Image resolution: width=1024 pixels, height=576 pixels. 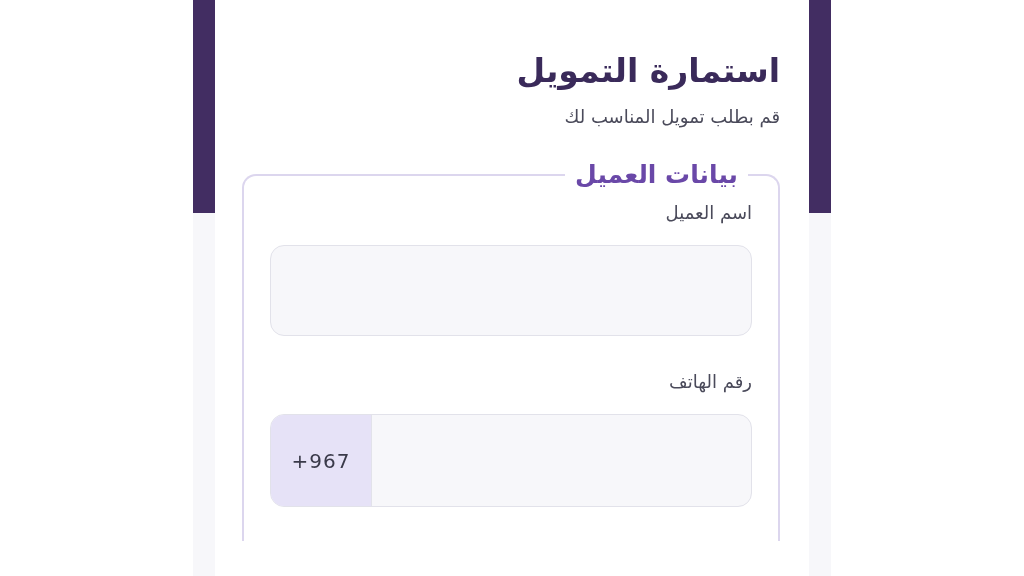 I want to click on section-title: بيانات العميل, so click(x=656, y=174).